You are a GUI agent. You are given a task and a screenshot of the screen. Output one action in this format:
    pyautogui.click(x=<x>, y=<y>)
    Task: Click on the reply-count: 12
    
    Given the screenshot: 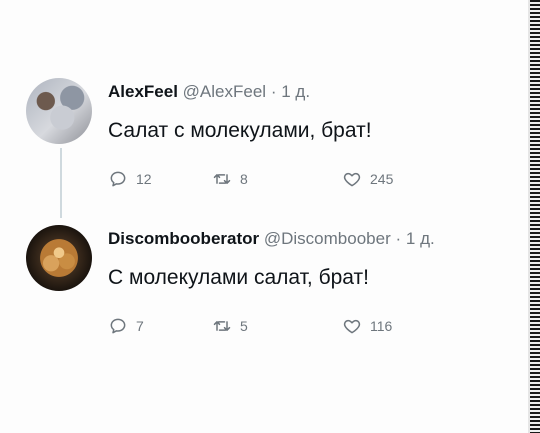 What is the action you would take?
    pyautogui.click(x=144, y=179)
    